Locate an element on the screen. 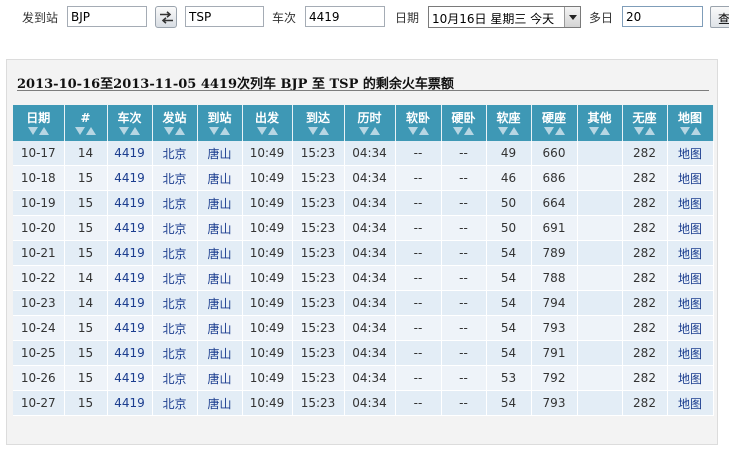  column-header-from: 发站 is located at coordinates (175, 123).